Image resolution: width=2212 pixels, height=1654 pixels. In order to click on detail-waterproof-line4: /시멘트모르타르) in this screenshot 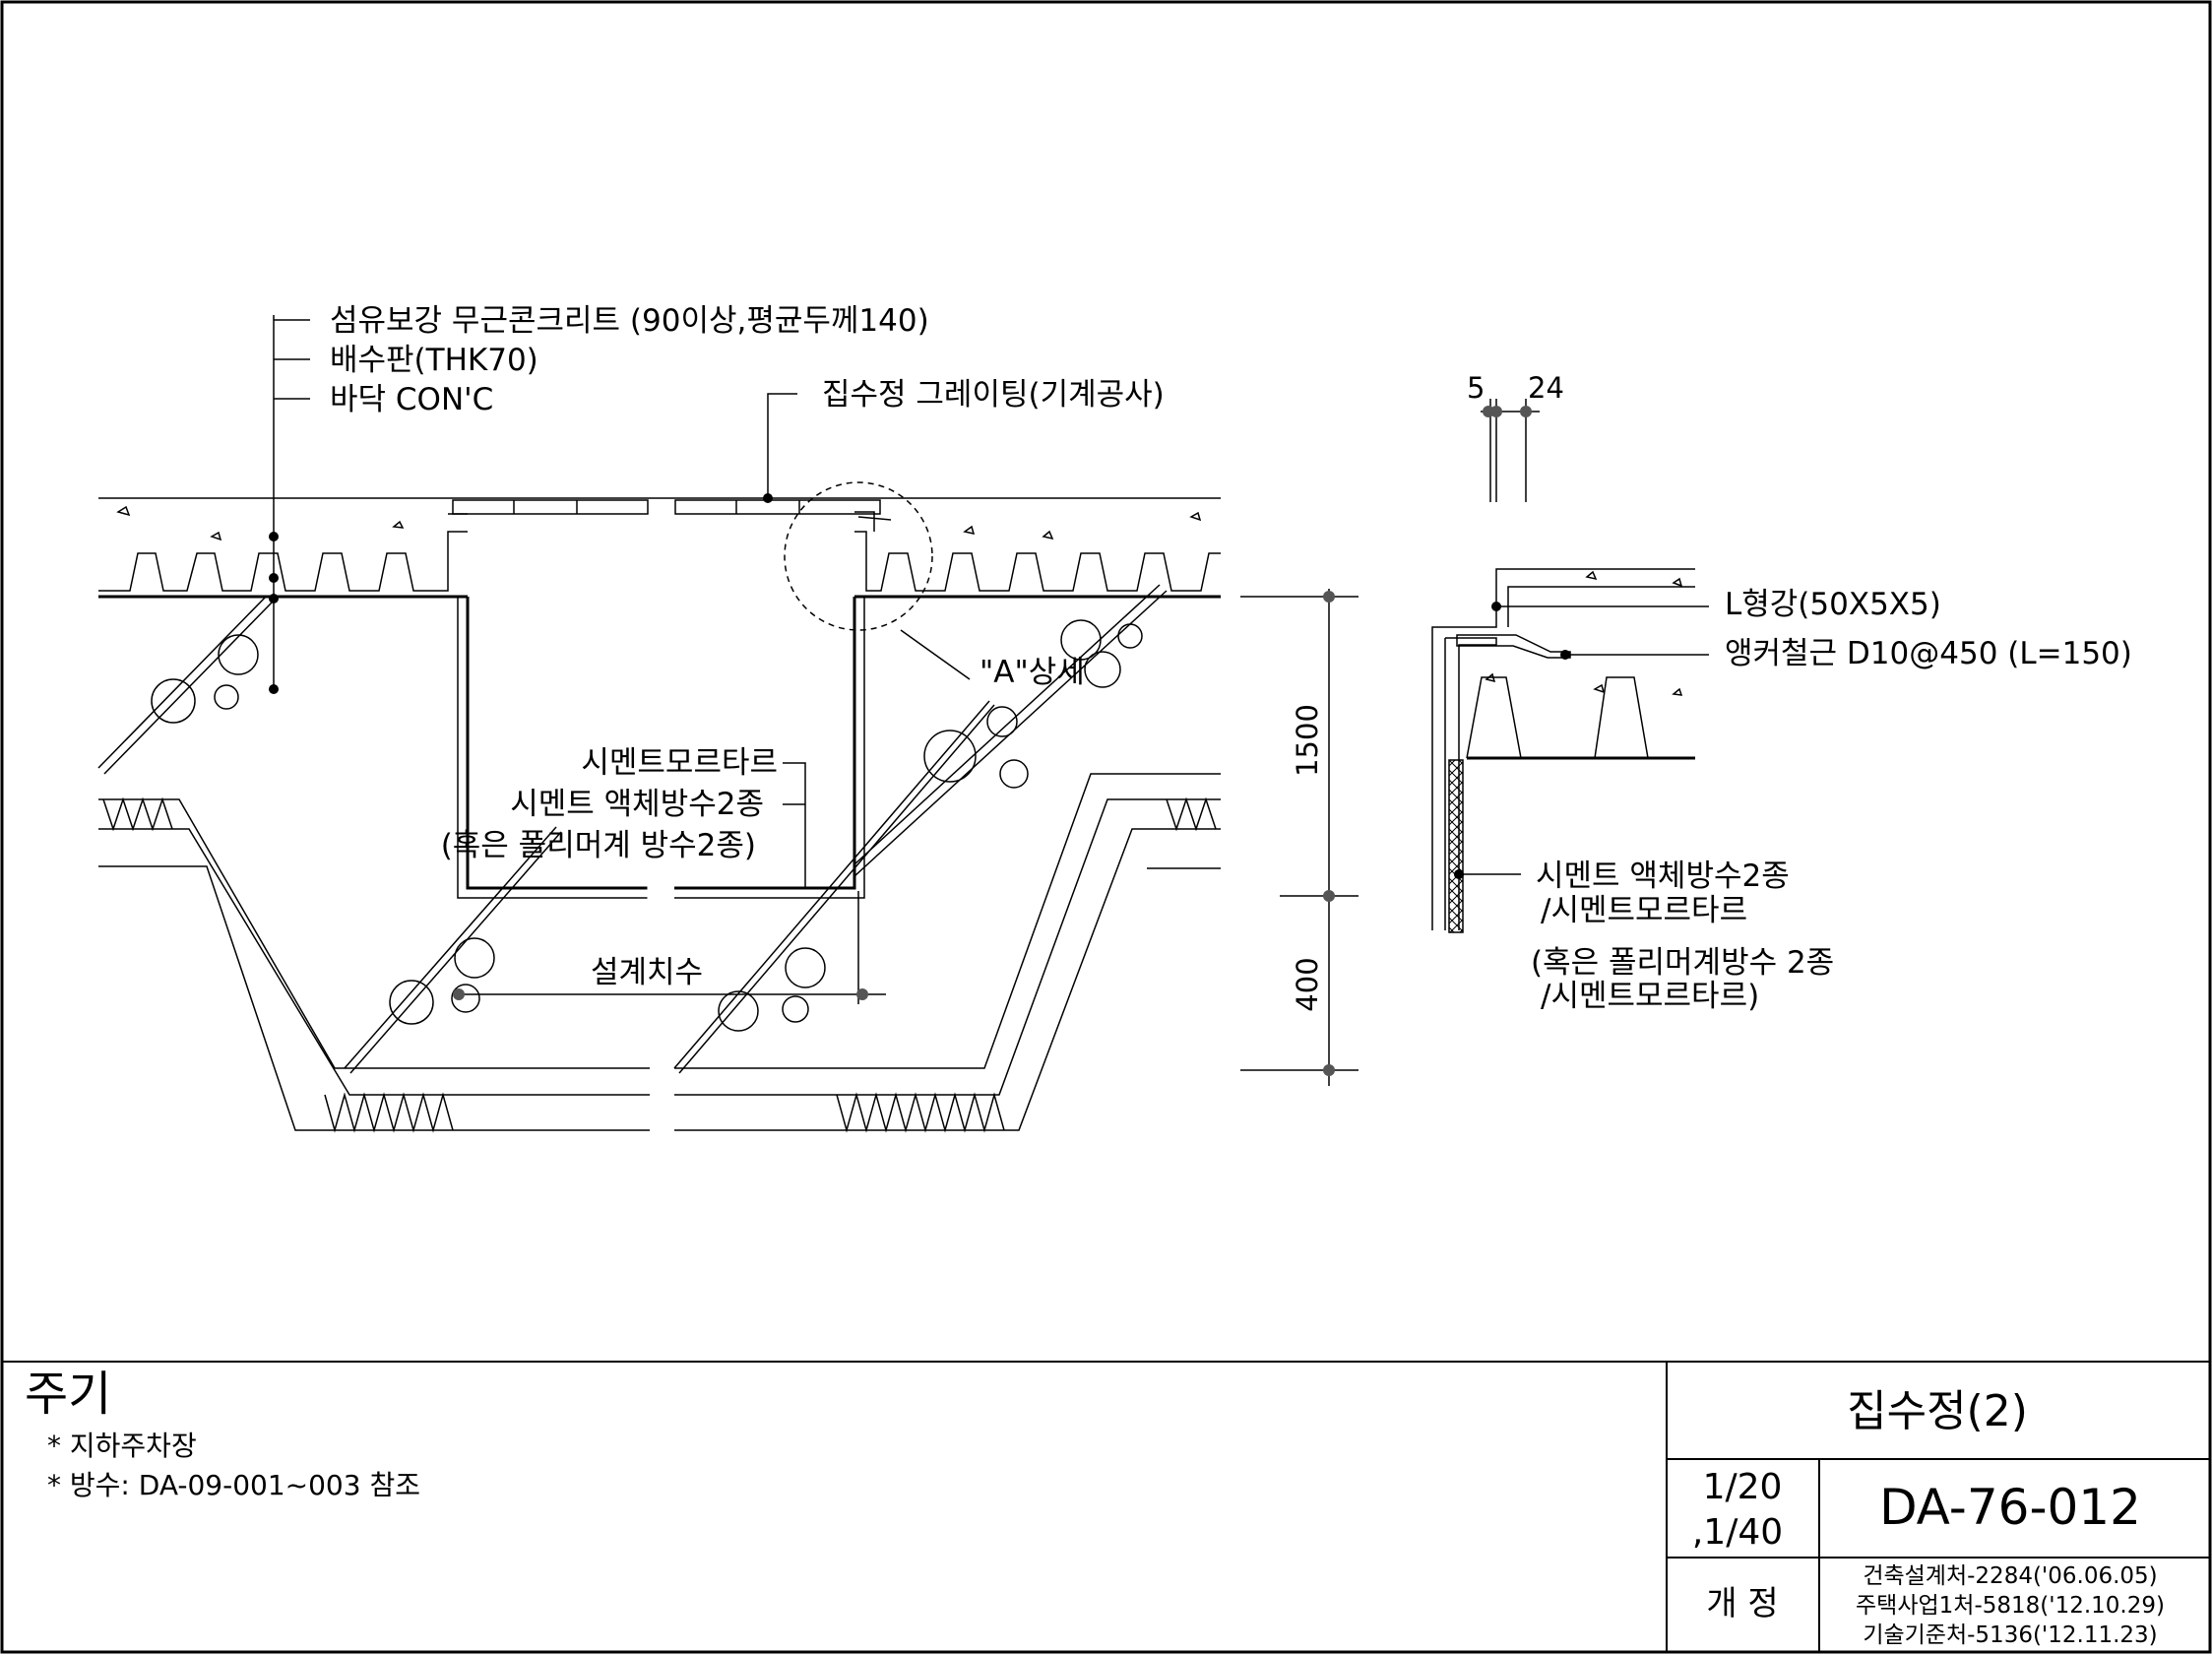, I will do `click(1650, 996)`.